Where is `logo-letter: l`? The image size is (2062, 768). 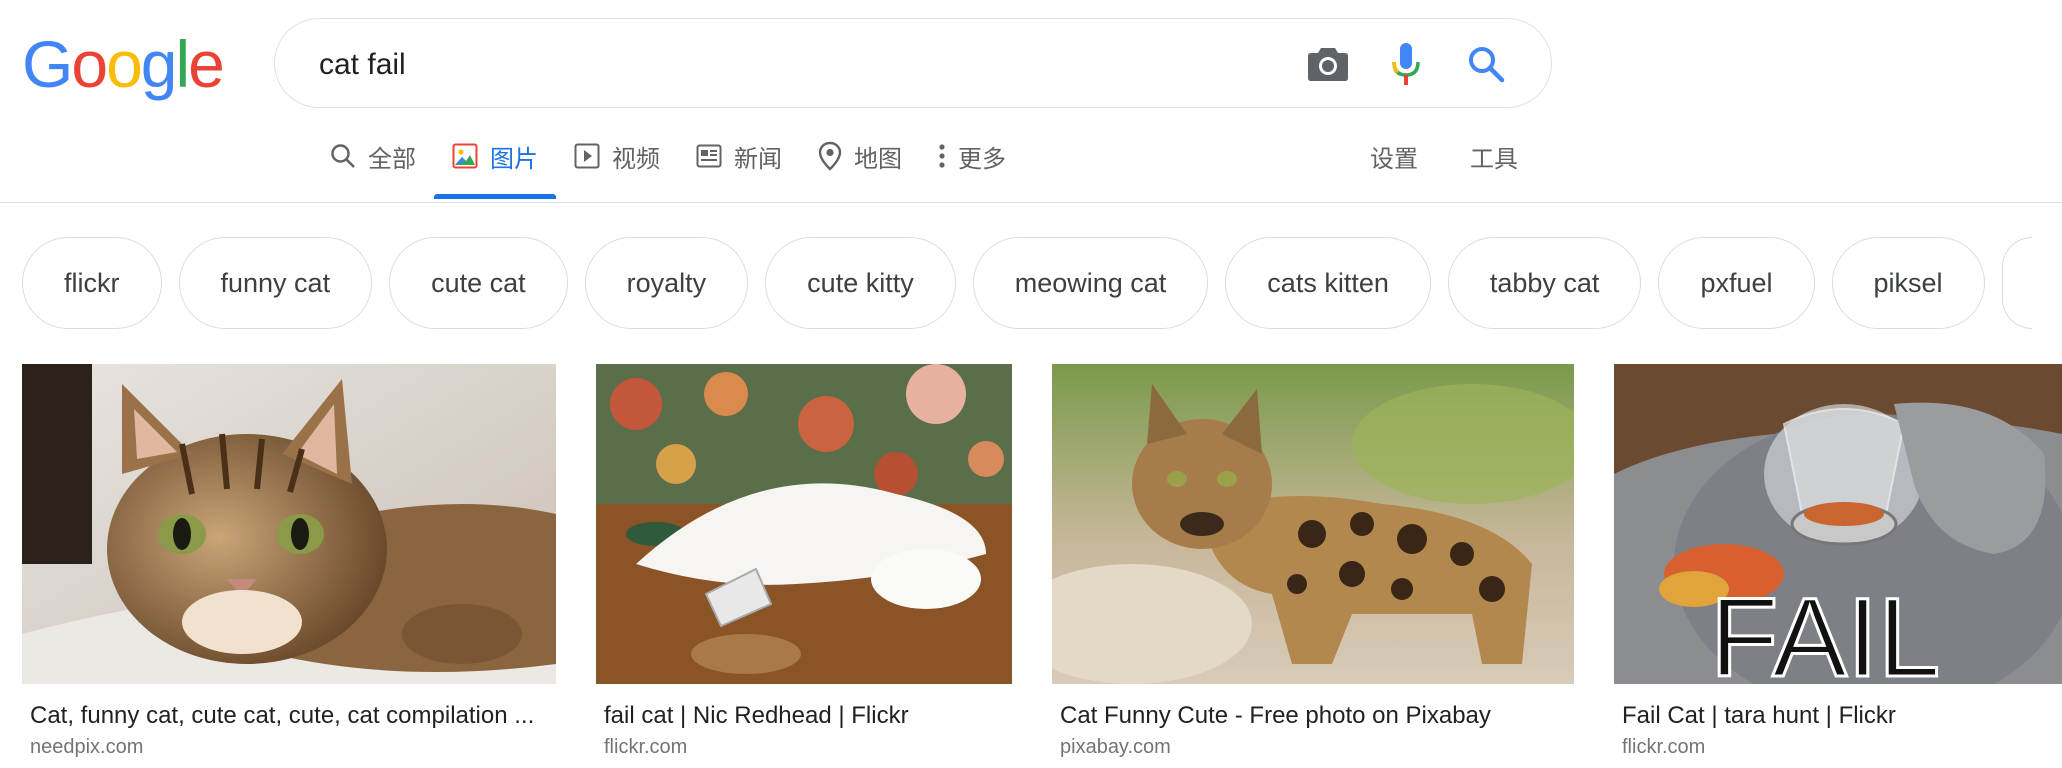
logo-letter: l is located at coordinates (183, 64).